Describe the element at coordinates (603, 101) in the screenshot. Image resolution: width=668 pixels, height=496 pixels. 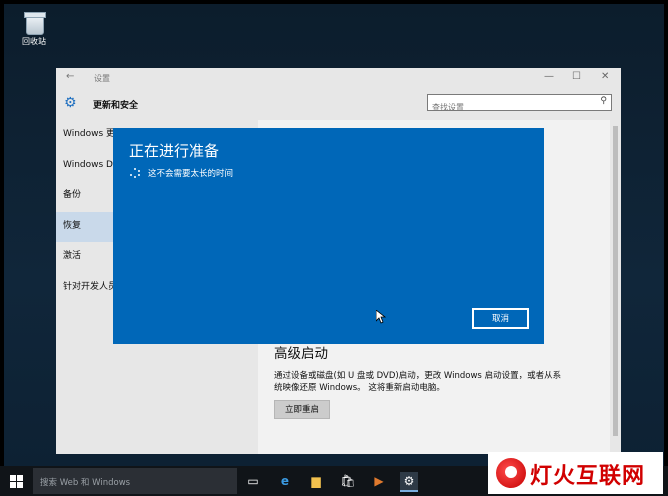
I see `search-icon: ⚲` at that location.